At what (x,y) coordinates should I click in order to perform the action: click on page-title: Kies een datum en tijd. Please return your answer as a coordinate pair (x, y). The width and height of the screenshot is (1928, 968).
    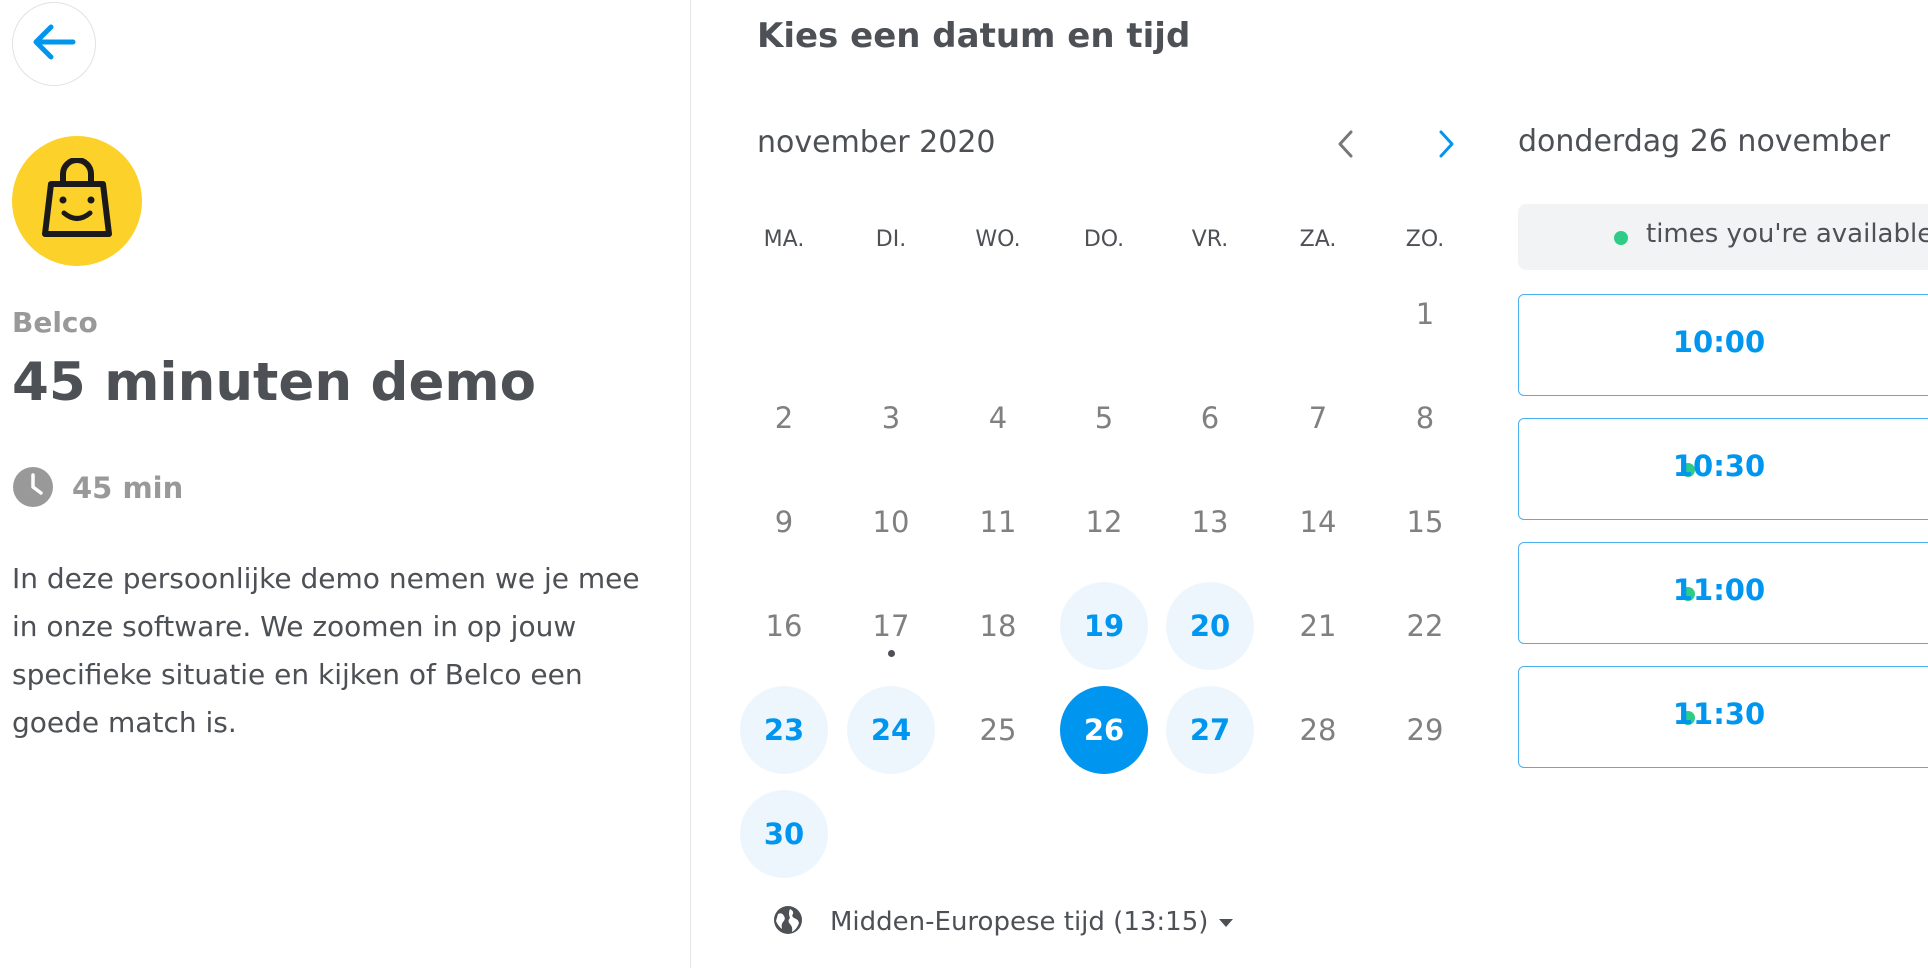
    Looking at the image, I should click on (974, 36).